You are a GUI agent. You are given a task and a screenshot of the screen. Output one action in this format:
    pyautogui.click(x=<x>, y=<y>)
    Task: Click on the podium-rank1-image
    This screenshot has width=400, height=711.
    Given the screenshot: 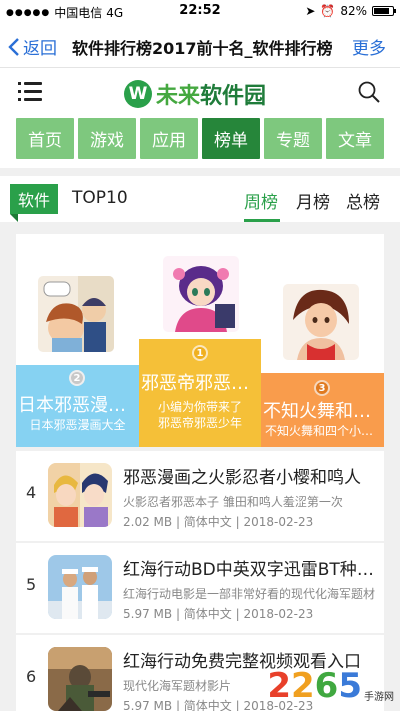 What is the action you would take?
    pyautogui.click(x=201, y=294)
    